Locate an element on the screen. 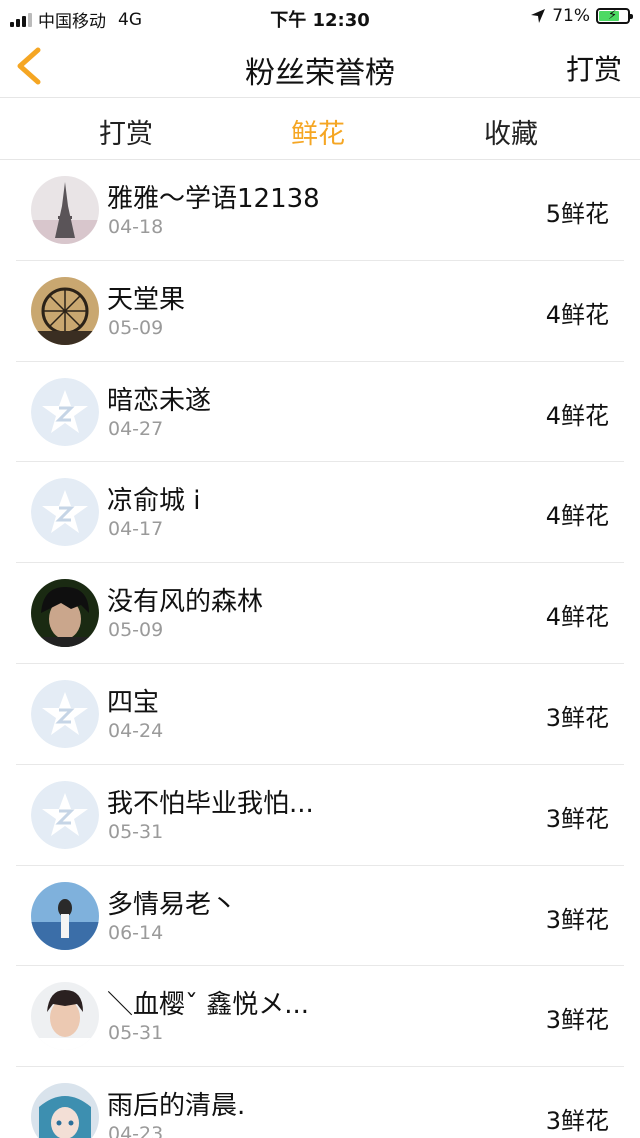 This screenshot has height=1138, width=640. tab-flowers: 鲜花 is located at coordinates (318, 131).